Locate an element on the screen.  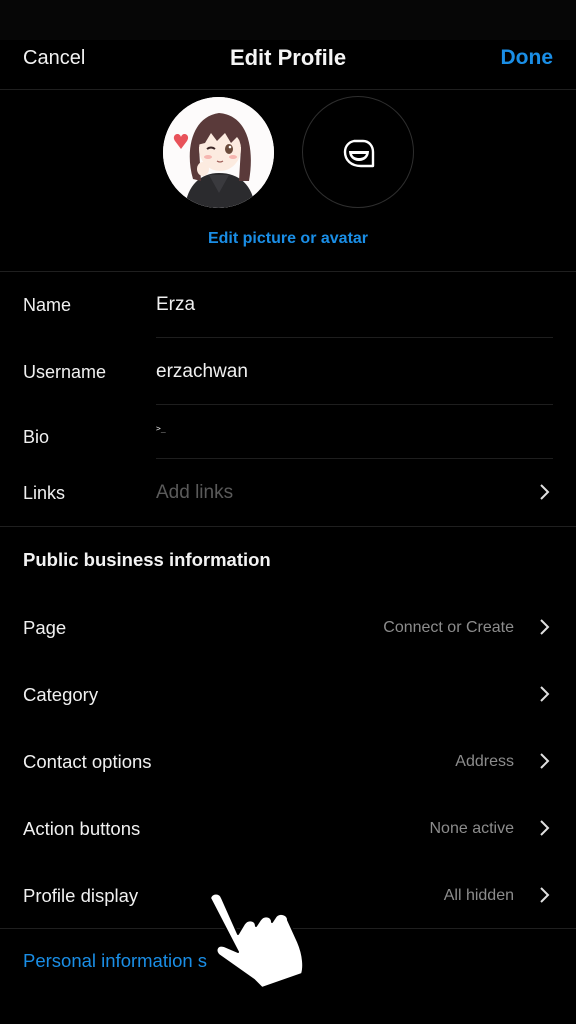
row-value: Connect or Create is located at coordinates (448, 627).